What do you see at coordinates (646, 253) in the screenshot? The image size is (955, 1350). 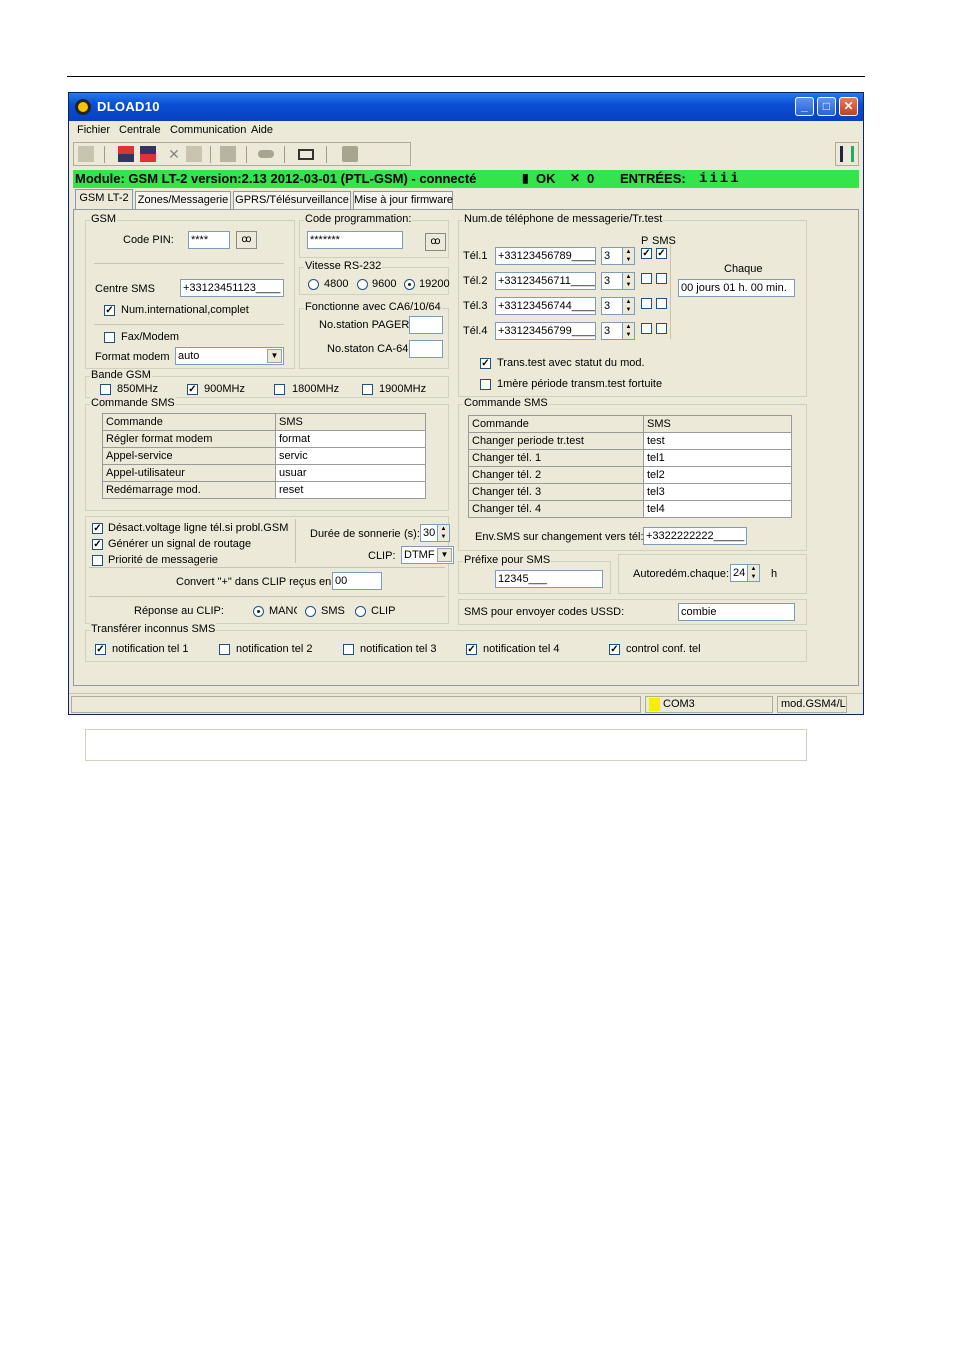 I see `tel1-p-checkbox: ✓` at bounding box center [646, 253].